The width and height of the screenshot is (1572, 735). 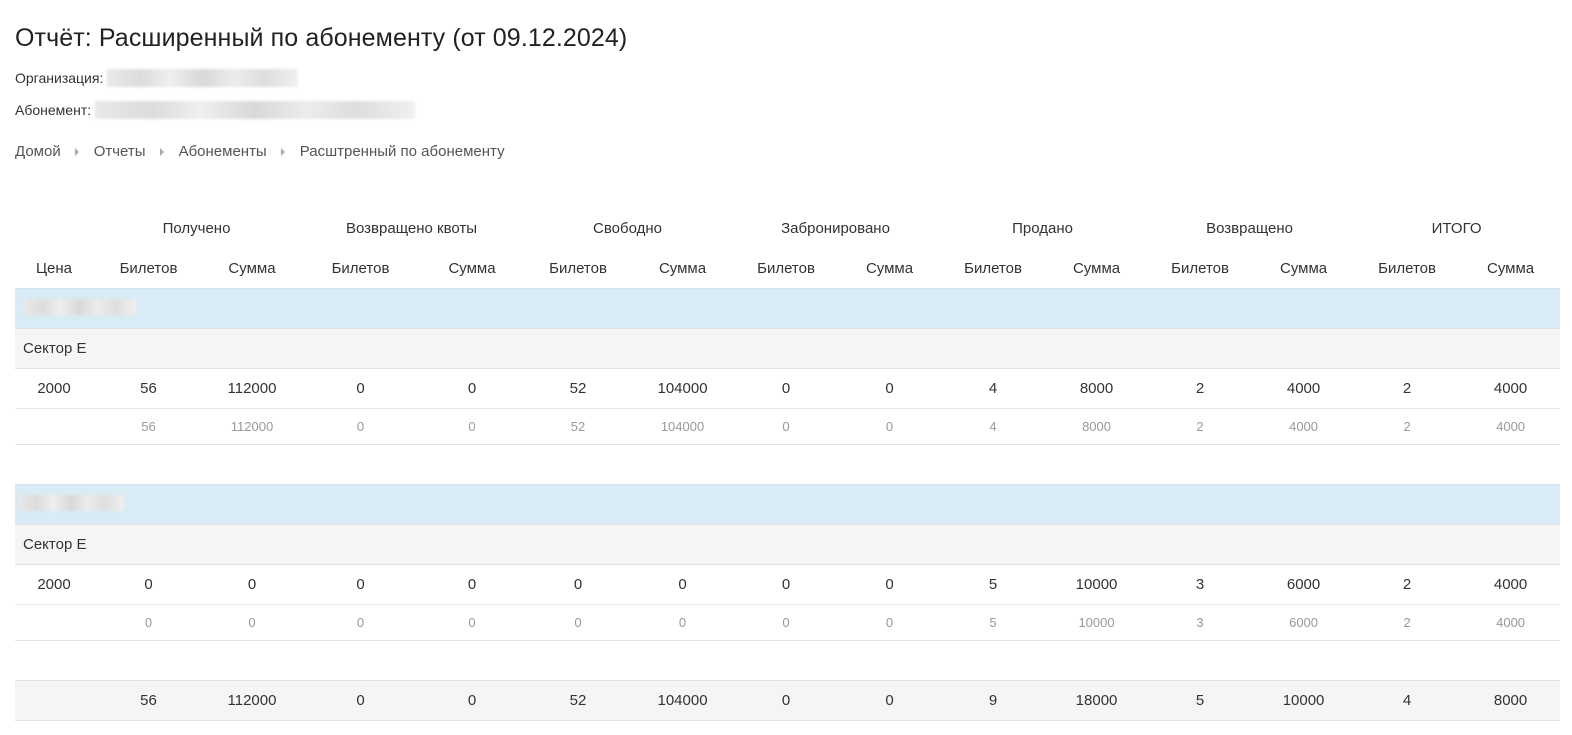 What do you see at coordinates (835, 228) in the screenshot?
I see `group-header-reserved: Забронировано` at bounding box center [835, 228].